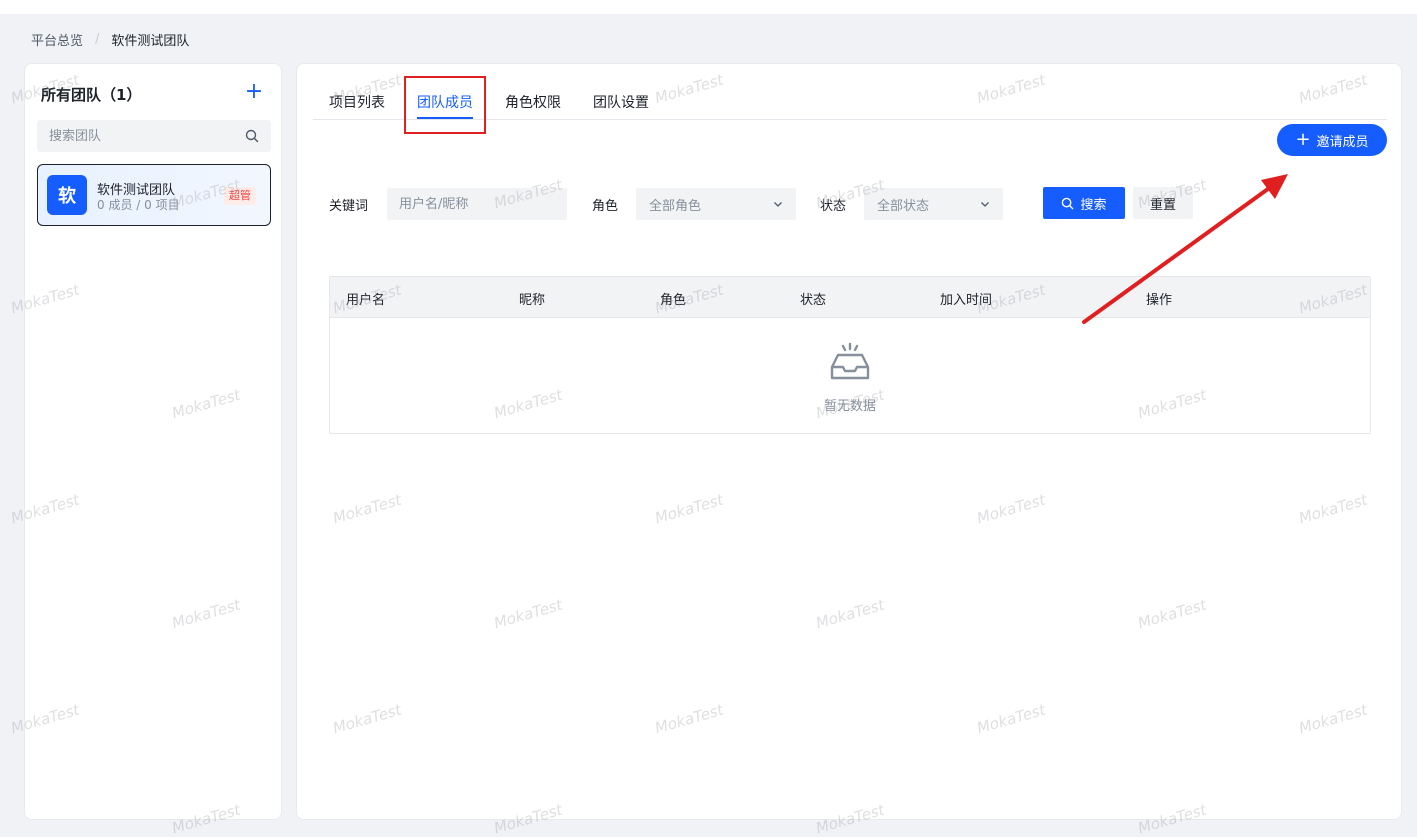 This screenshot has height=837, width=1417. What do you see at coordinates (67, 195) in the screenshot?
I see `team-avatar: 软` at bounding box center [67, 195].